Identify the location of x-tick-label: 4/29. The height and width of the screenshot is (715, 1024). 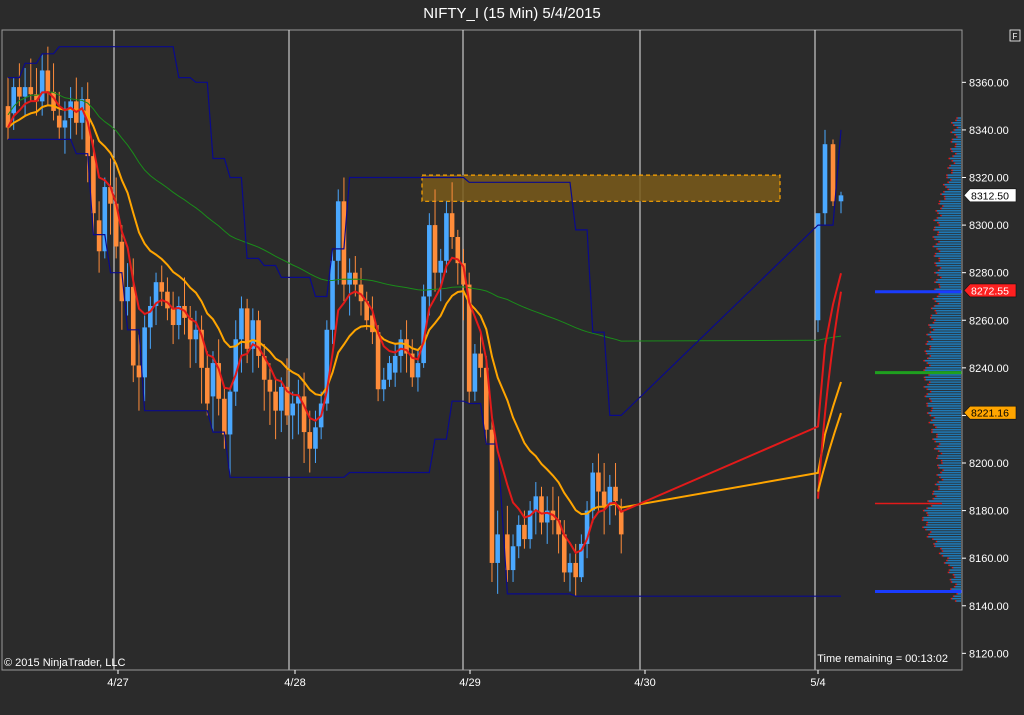
(469, 683).